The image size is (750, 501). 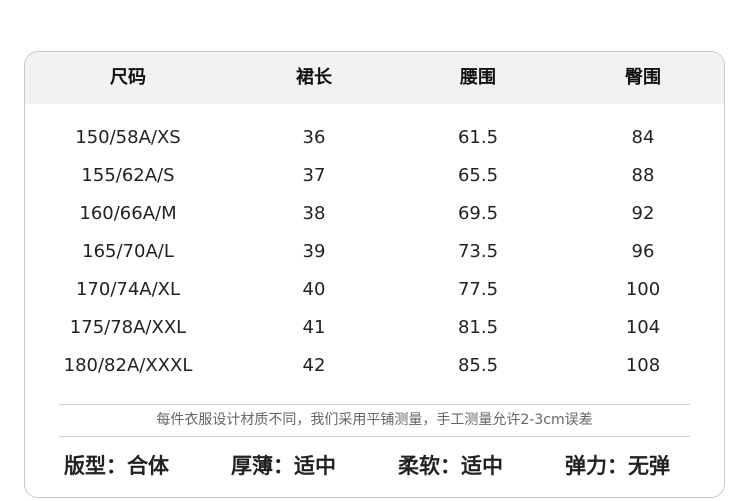 What do you see at coordinates (128, 327) in the screenshot?
I see `cell-size: 175/78A/XXL` at bounding box center [128, 327].